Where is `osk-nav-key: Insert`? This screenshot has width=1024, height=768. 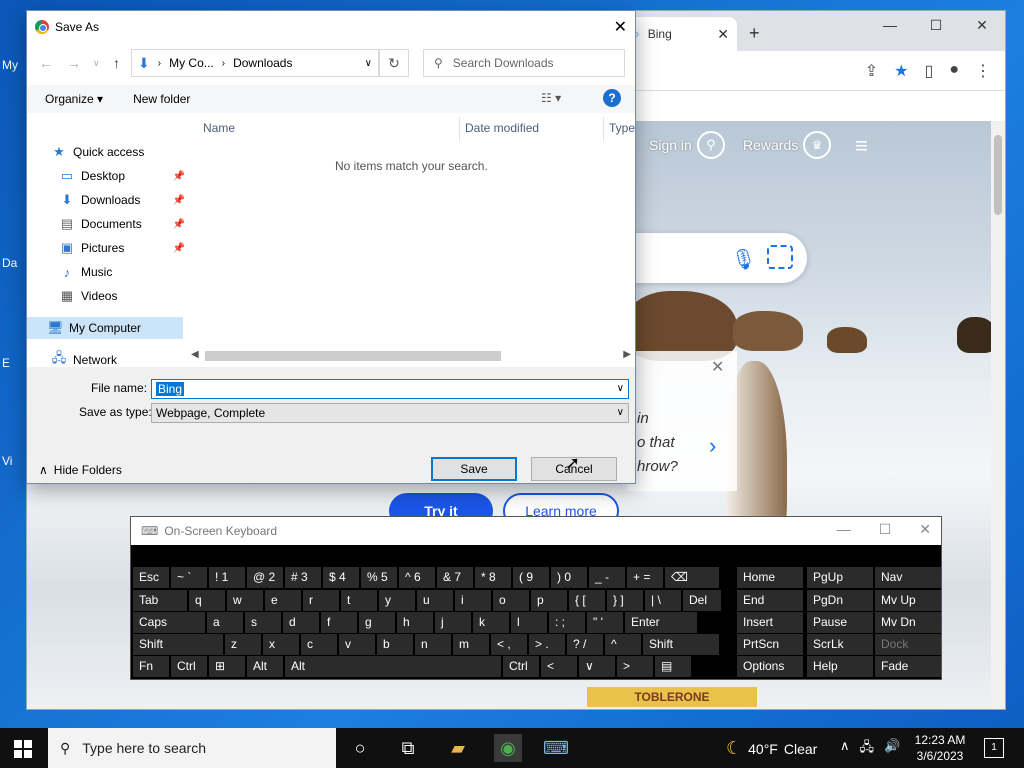 osk-nav-key: Insert is located at coordinates (770, 622).